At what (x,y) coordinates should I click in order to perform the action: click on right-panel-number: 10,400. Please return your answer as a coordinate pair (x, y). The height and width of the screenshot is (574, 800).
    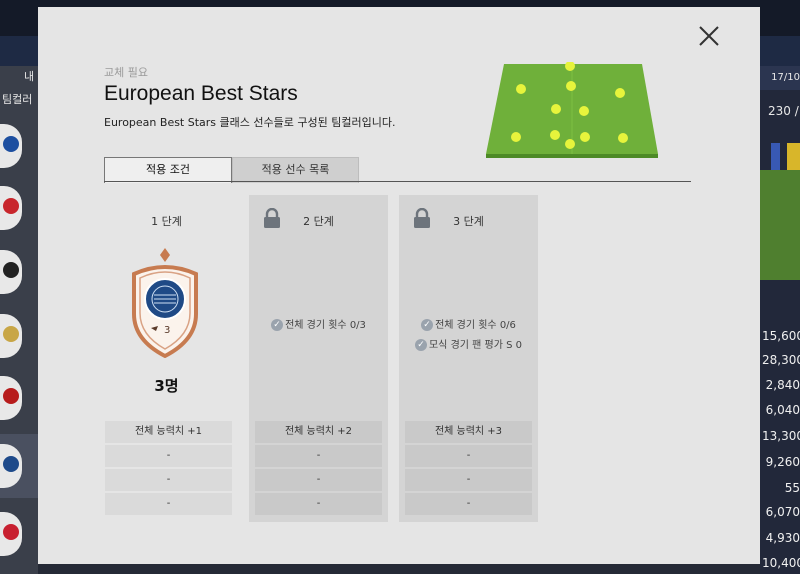
    Looking at the image, I should click on (781, 563).